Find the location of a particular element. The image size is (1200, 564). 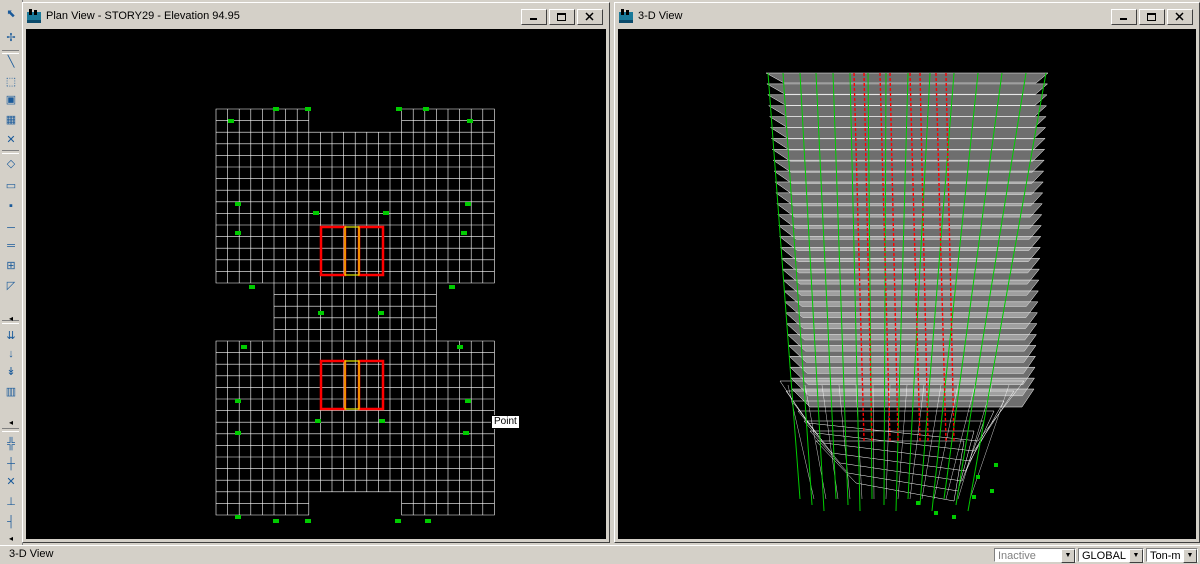

status-value: Inactive is located at coordinates (1017, 556).